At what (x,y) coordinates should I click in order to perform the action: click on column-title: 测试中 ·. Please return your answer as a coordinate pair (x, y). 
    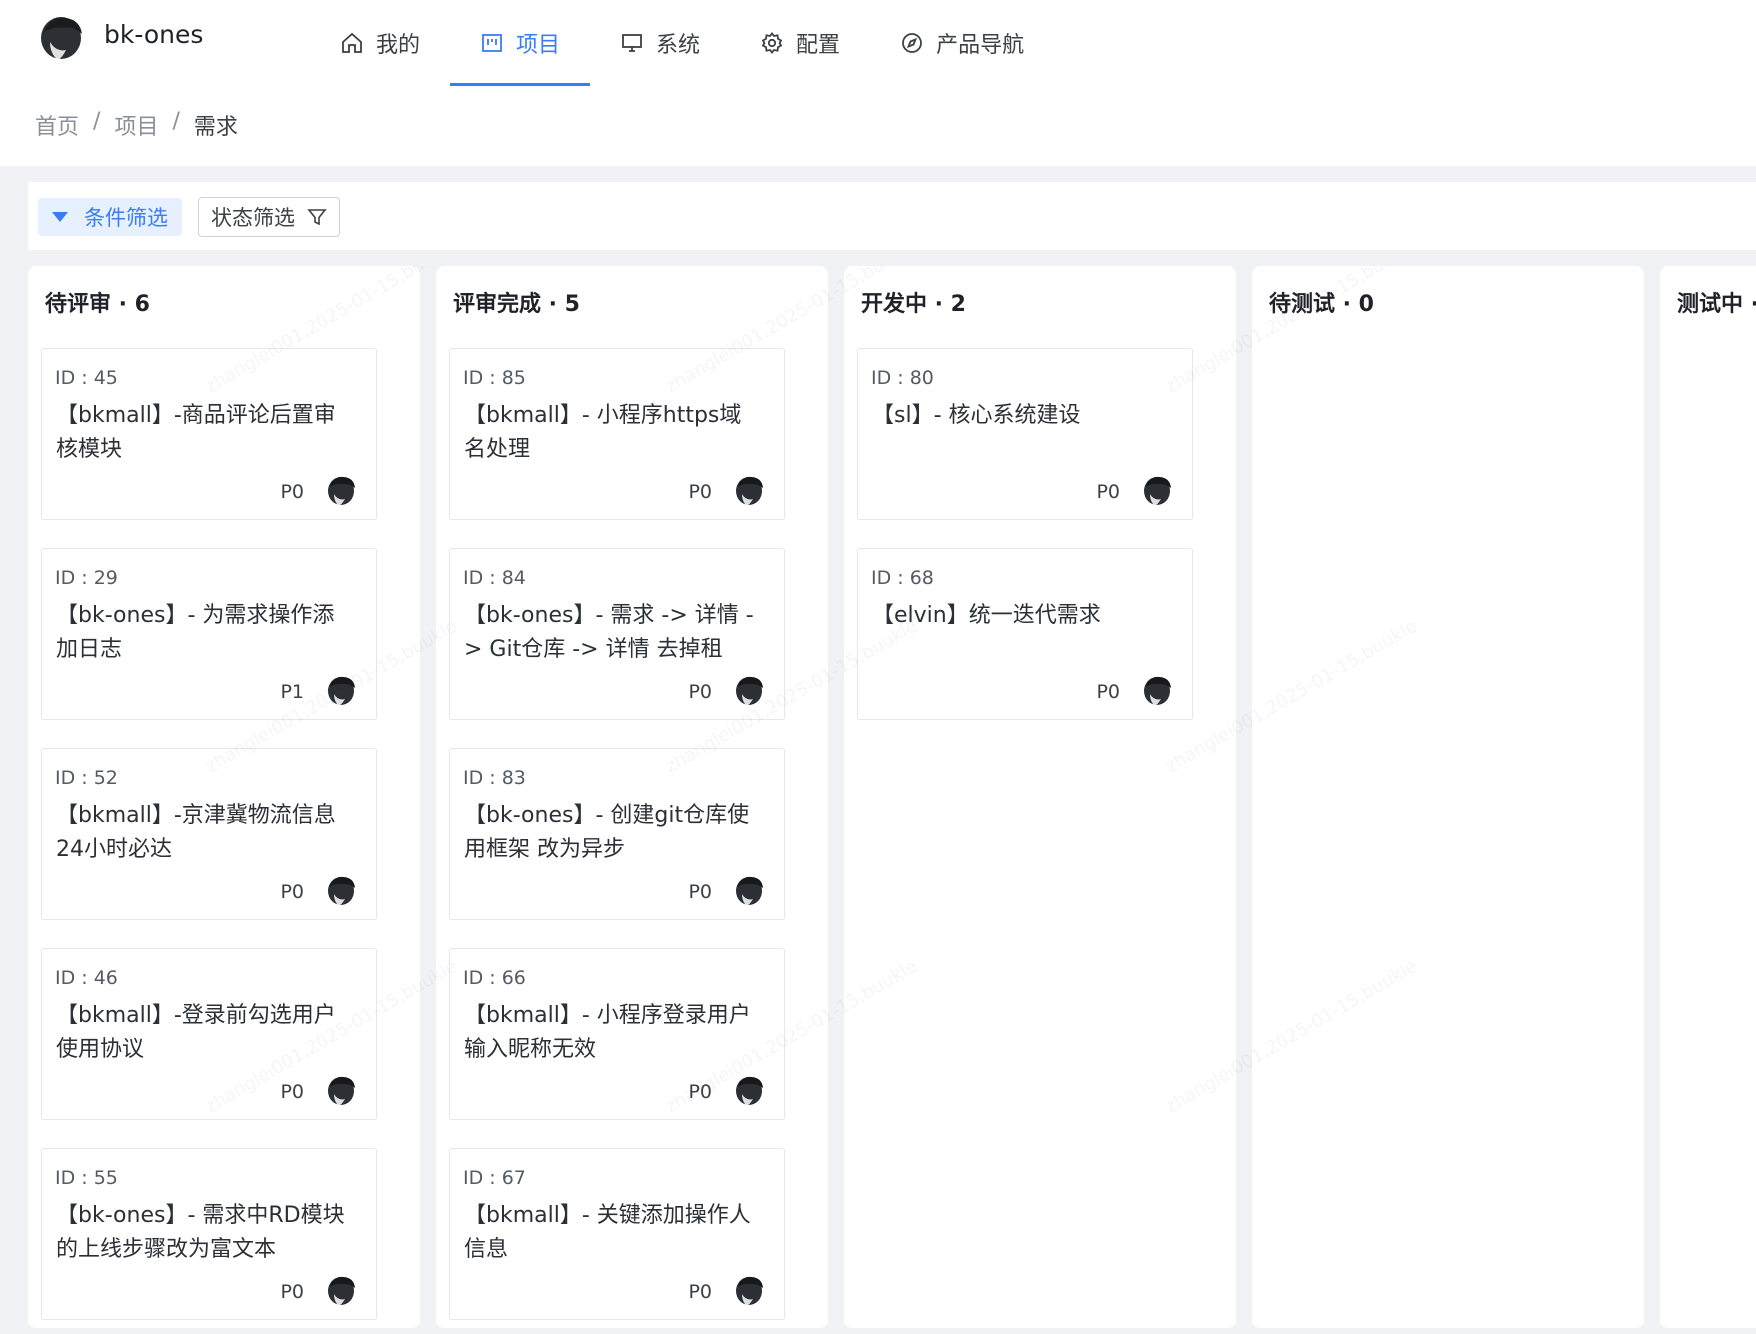
    Looking at the image, I should click on (1716, 304).